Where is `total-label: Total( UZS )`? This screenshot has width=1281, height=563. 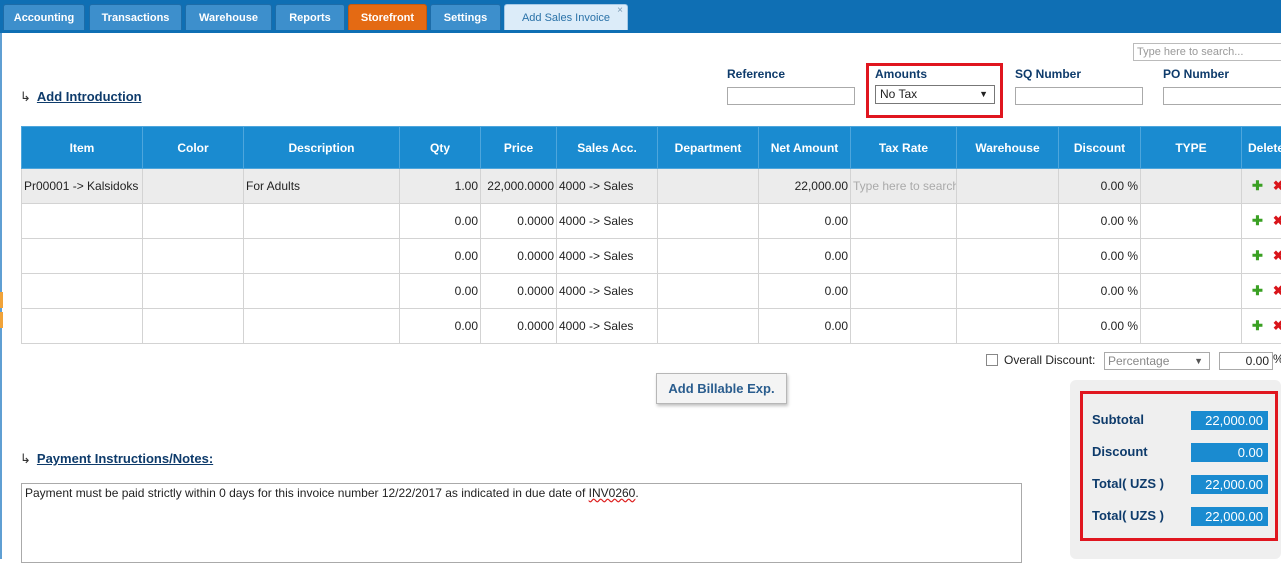
total-label: Total( UZS ) is located at coordinates (1128, 483).